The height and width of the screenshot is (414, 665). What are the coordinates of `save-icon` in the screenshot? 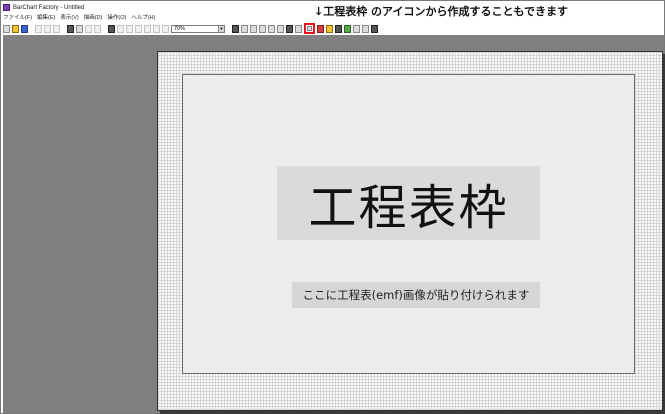 It's located at (24, 28).